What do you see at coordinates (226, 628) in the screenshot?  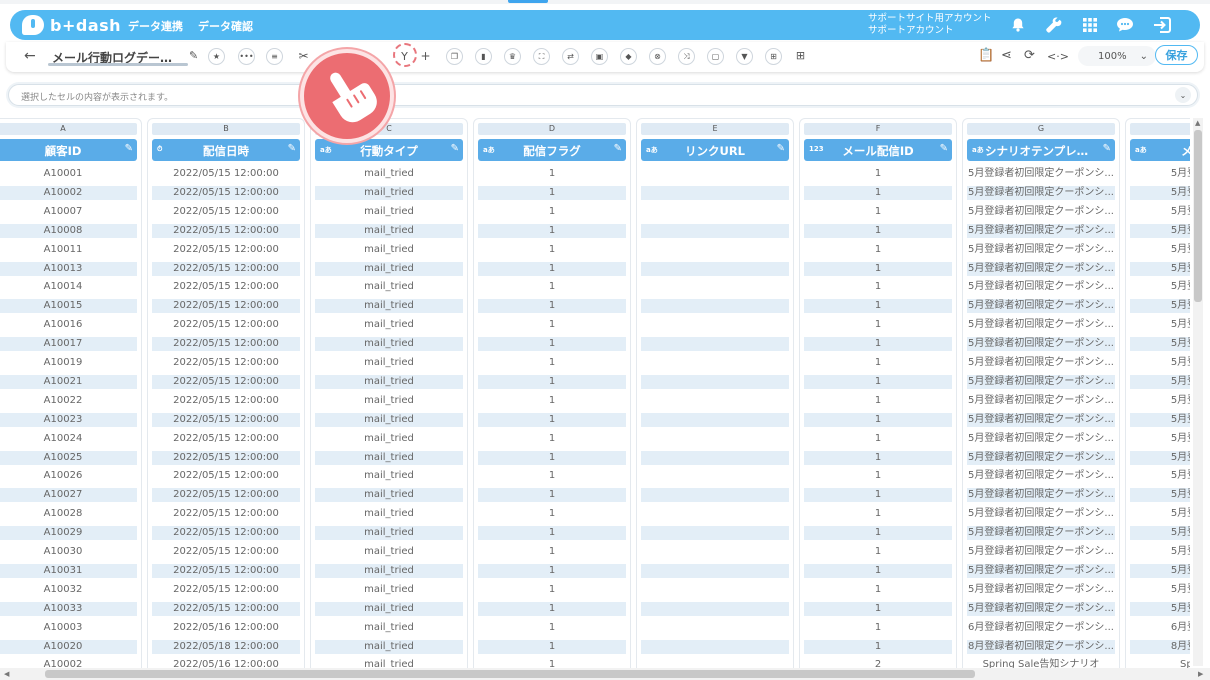 I see `table-cell: 2022/05/16 12:00:00` at bounding box center [226, 628].